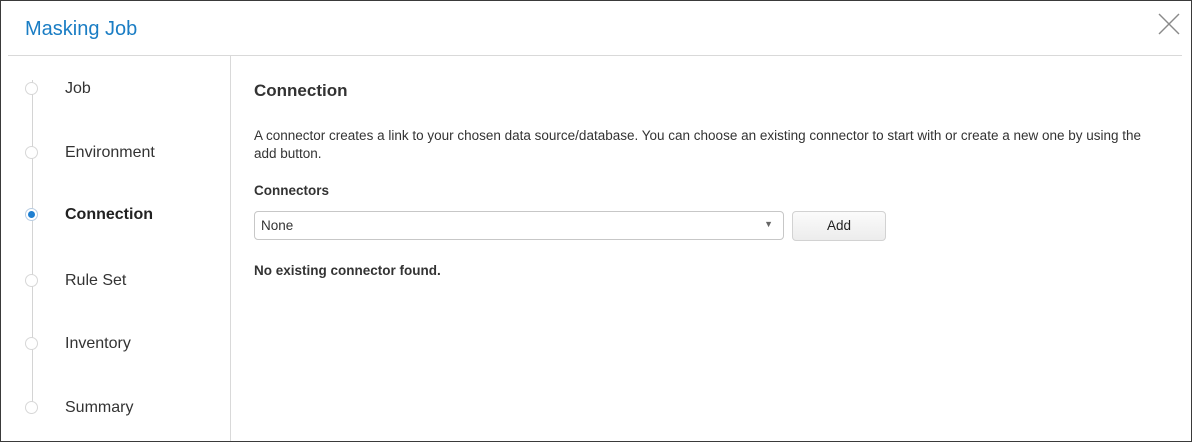 Image resolution: width=1192 pixels, height=442 pixels. I want to click on step-label: Summary, so click(99, 407).